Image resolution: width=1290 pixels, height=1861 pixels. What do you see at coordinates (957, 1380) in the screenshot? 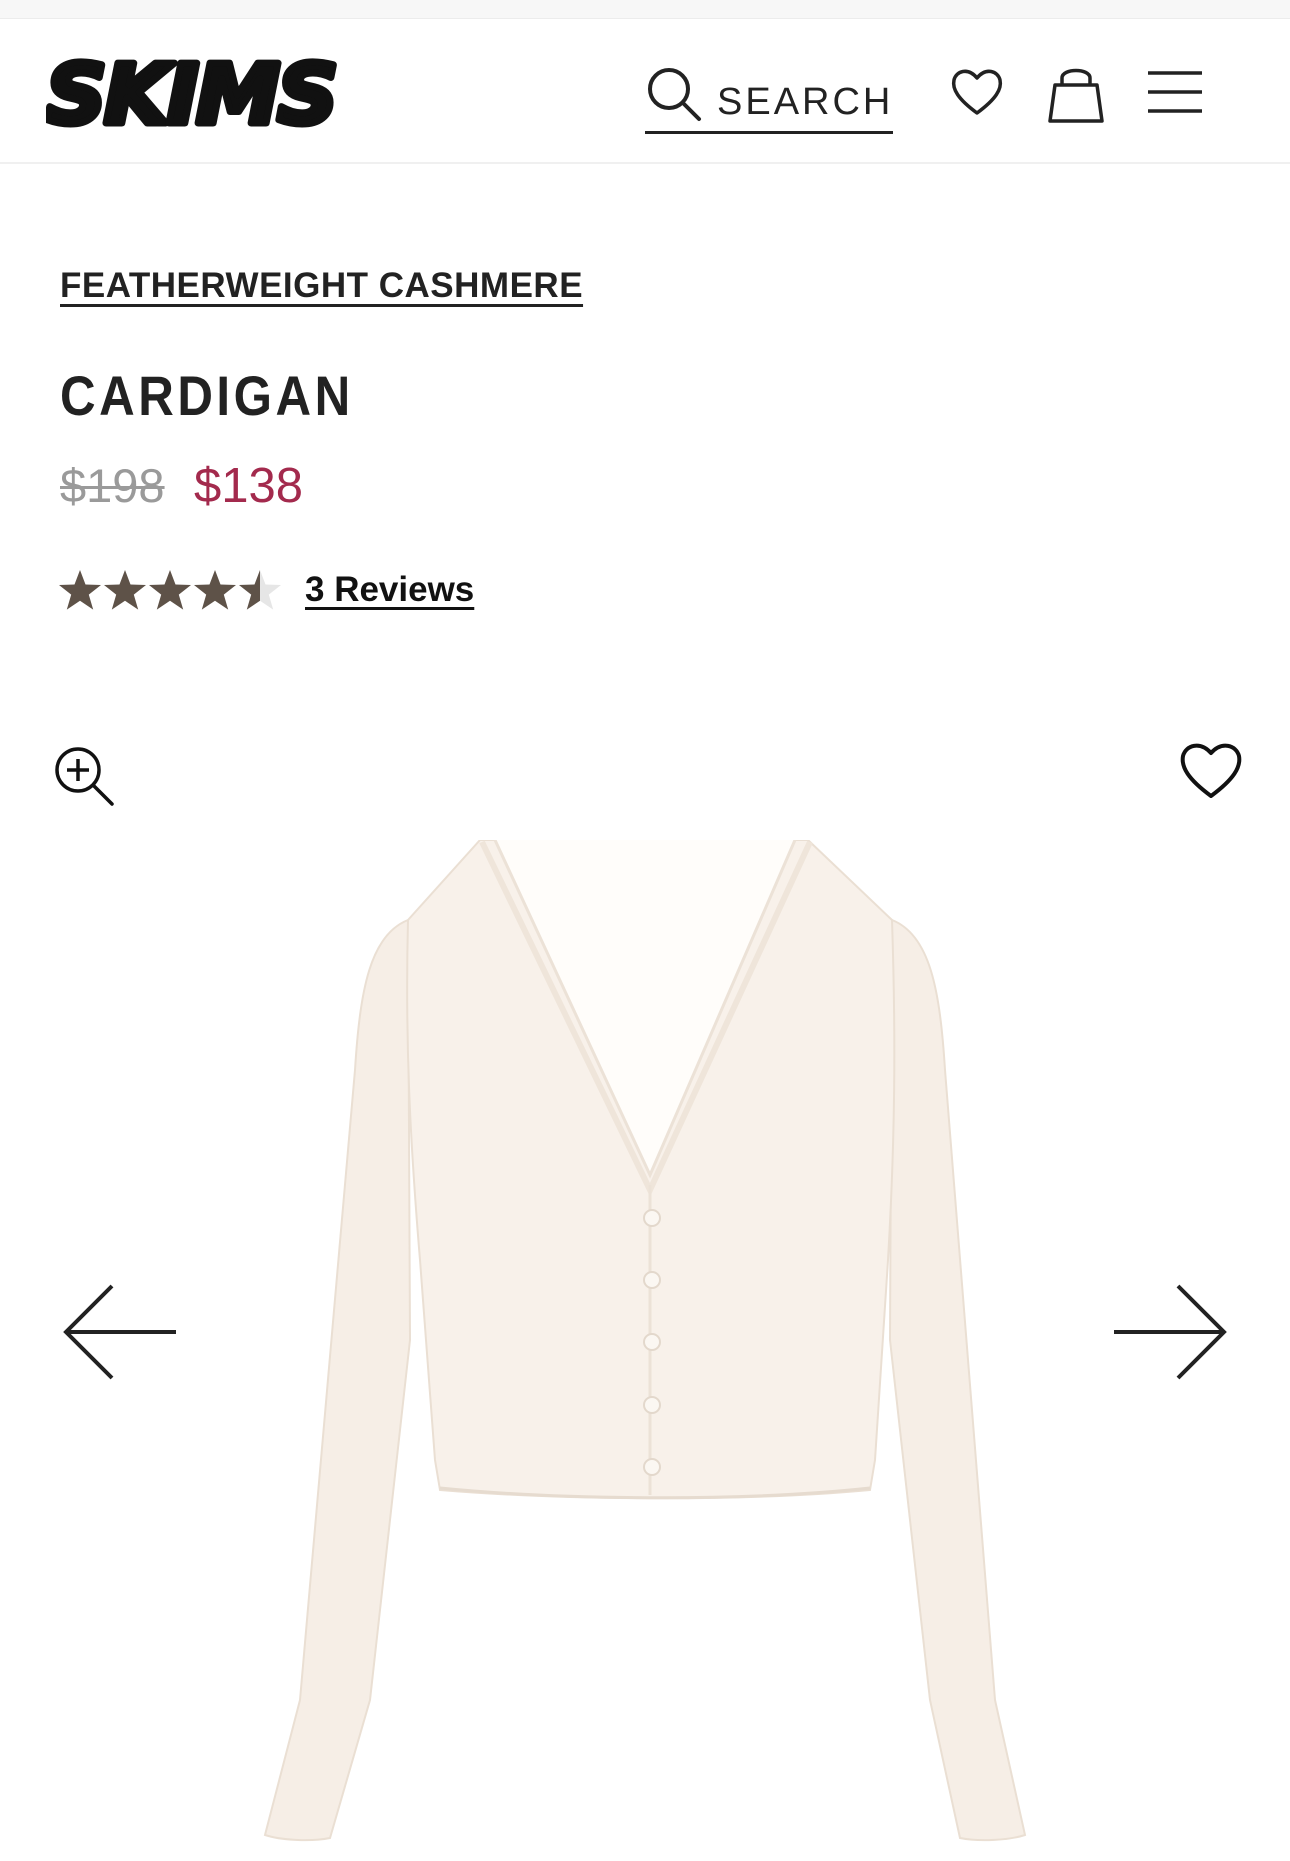
I see `right-sleeve` at bounding box center [957, 1380].